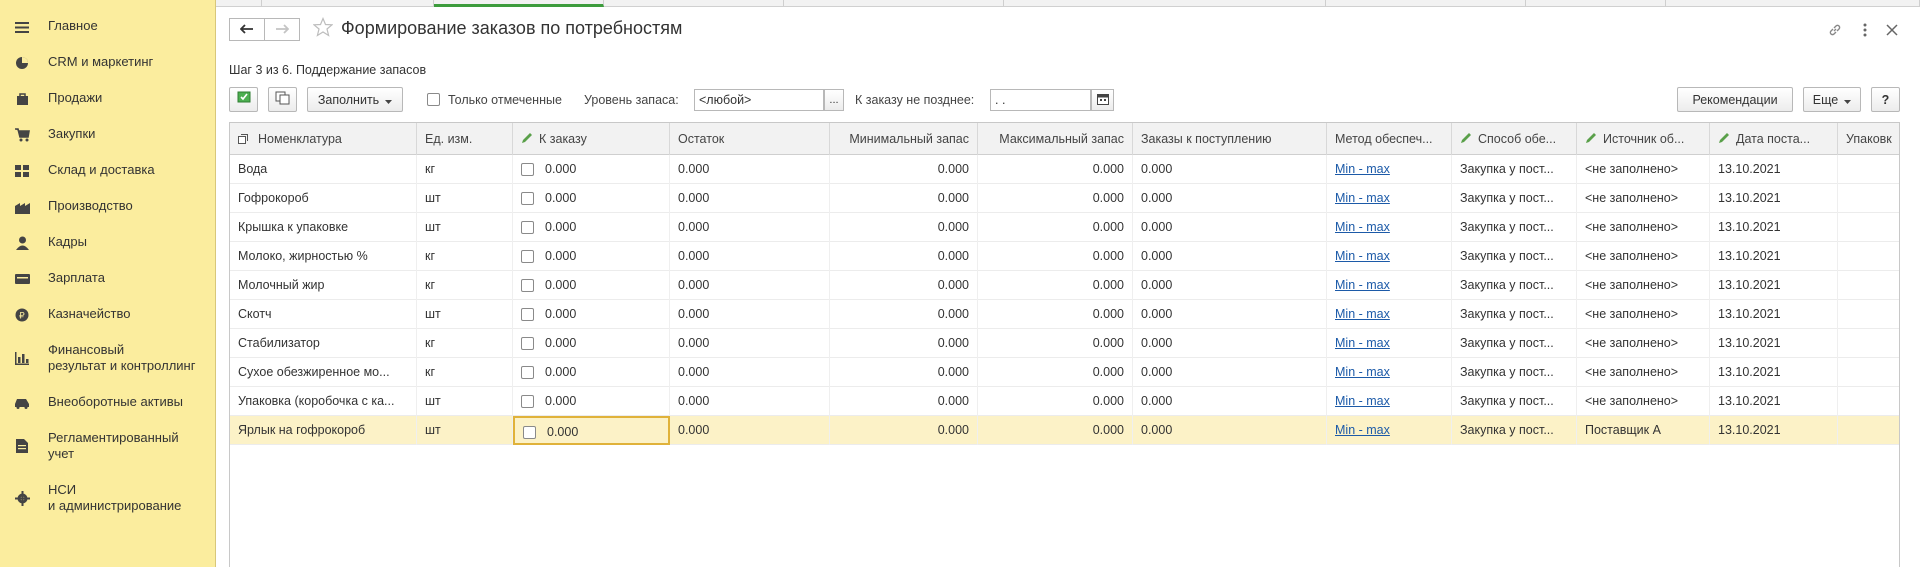 Image resolution: width=1920 pixels, height=567 pixels. Describe the element at coordinates (591, 139) in the screenshot. I see `column-header-to-order: К заказу` at that location.